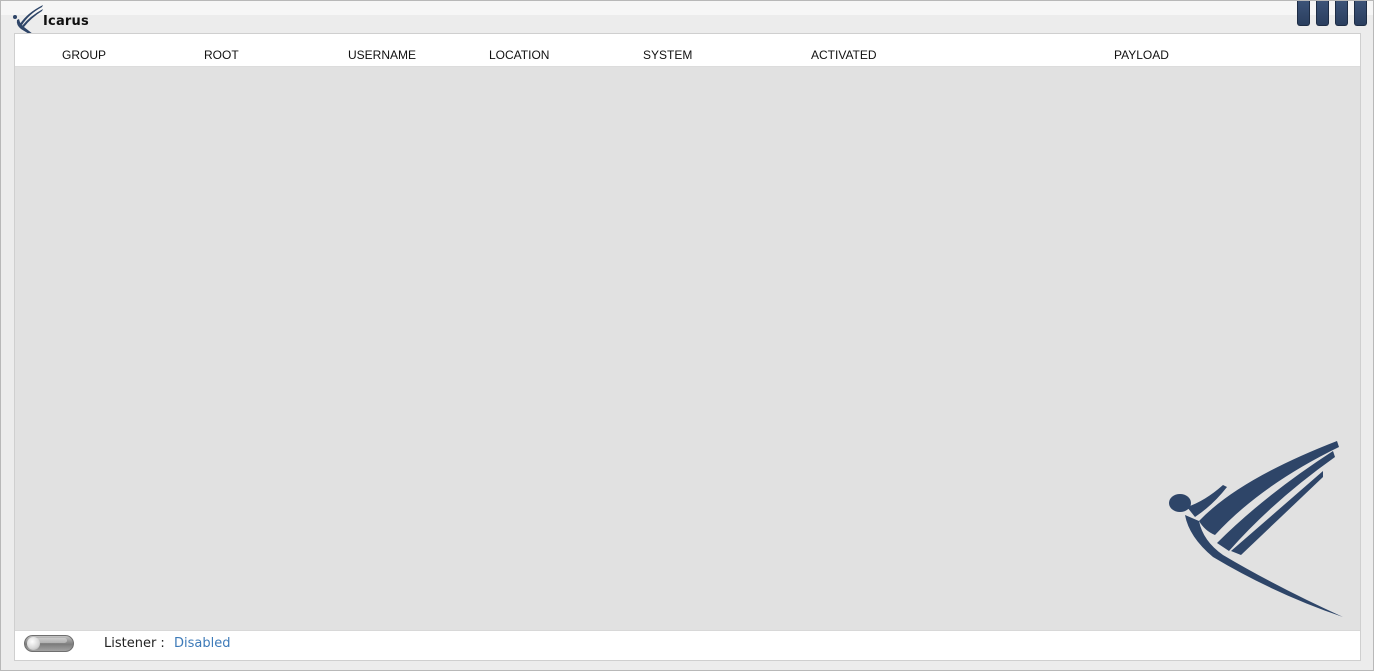 Image resolution: width=1374 pixels, height=671 pixels. I want to click on status-bar: Listener : Disabled, so click(687, 645).